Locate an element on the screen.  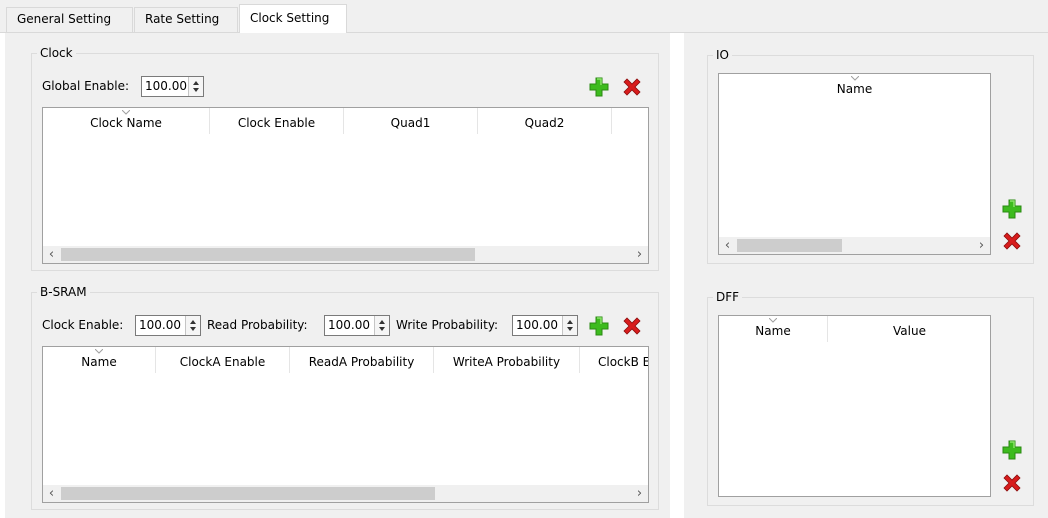
dff-table: Name Value is located at coordinates (854, 406).